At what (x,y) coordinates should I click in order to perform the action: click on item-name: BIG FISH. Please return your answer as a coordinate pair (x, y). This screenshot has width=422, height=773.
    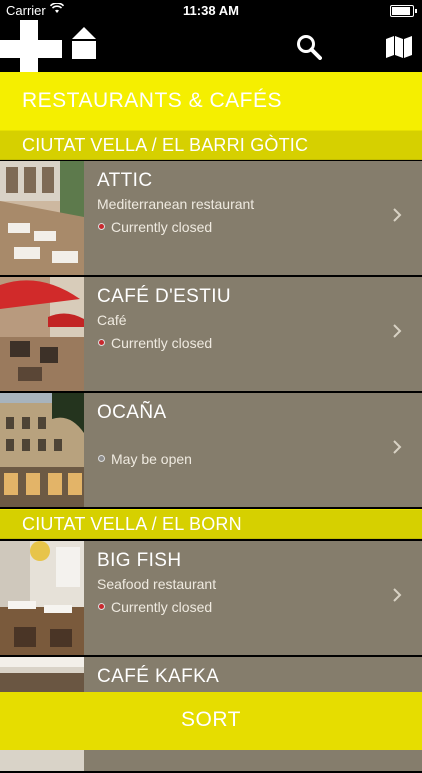
    Looking at the image, I should click on (139, 560).